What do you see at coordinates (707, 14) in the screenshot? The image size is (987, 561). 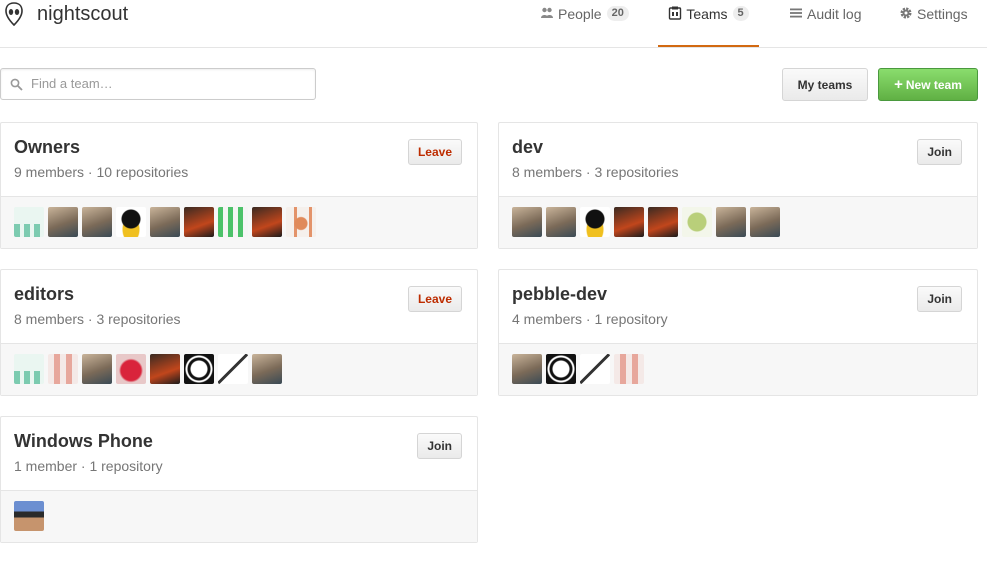 I see `tab-teams-label: Teams` at bounding box center [707, 14].